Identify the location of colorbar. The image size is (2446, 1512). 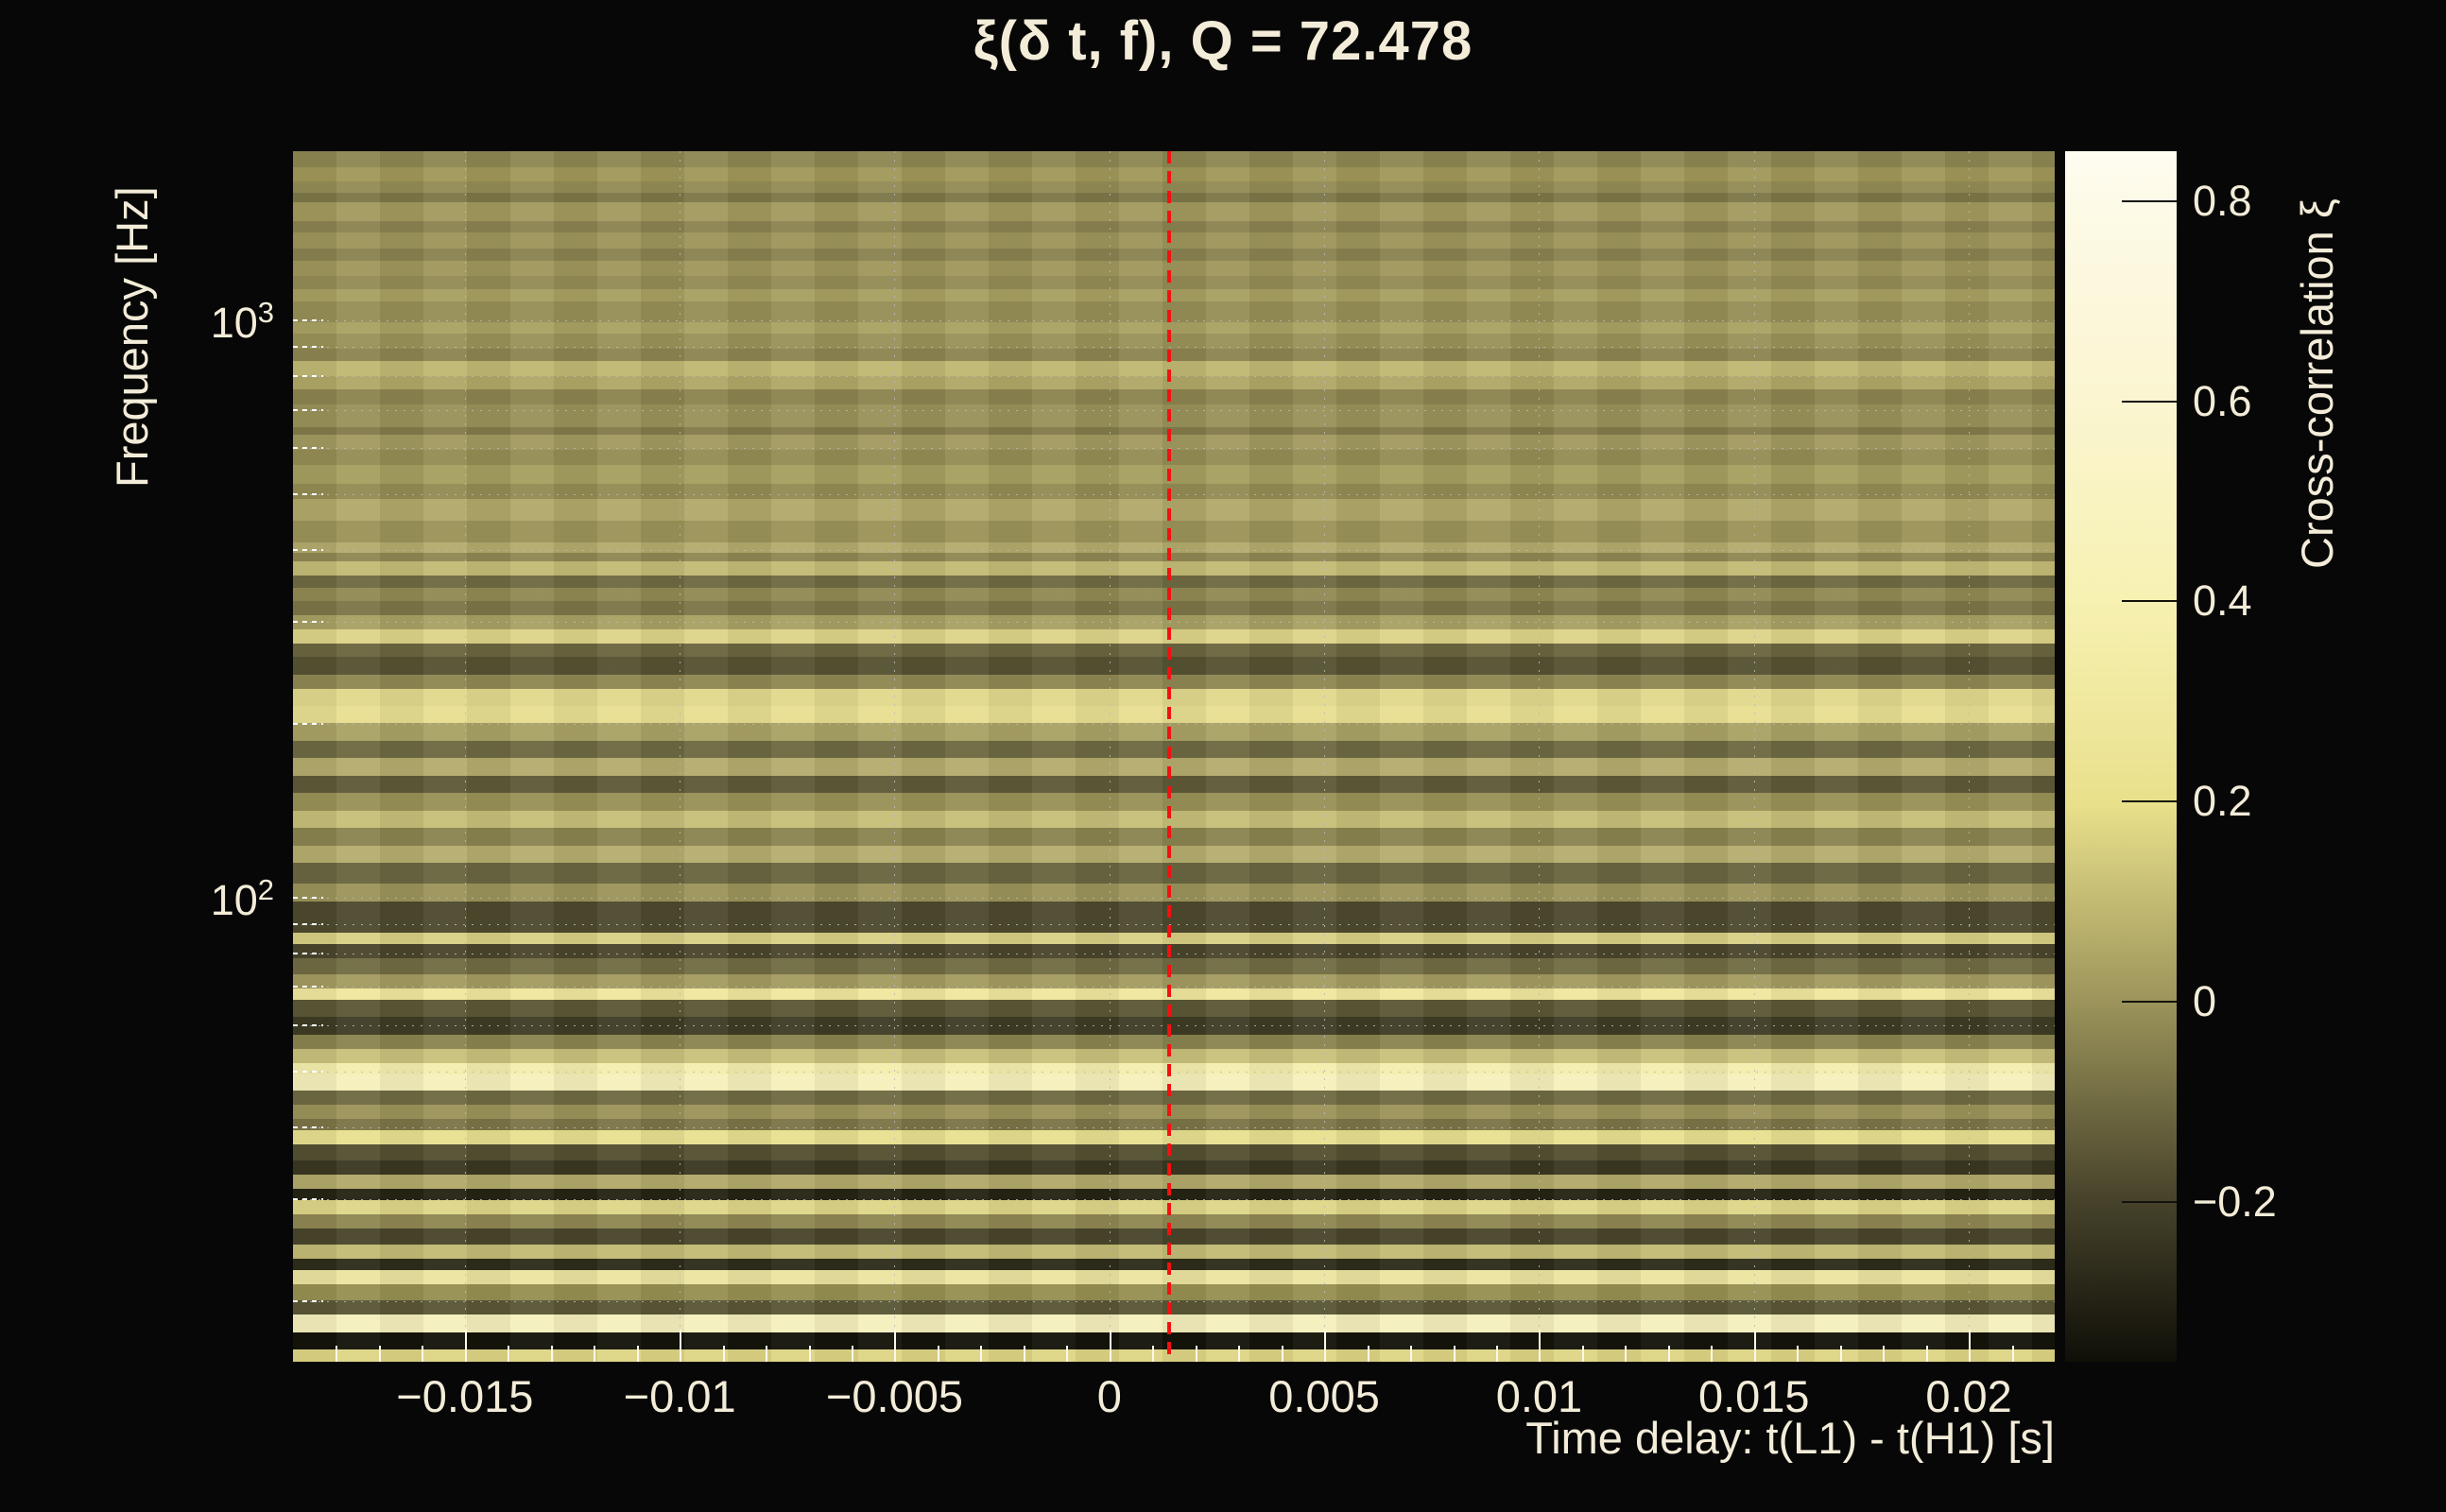
(2121, 756).